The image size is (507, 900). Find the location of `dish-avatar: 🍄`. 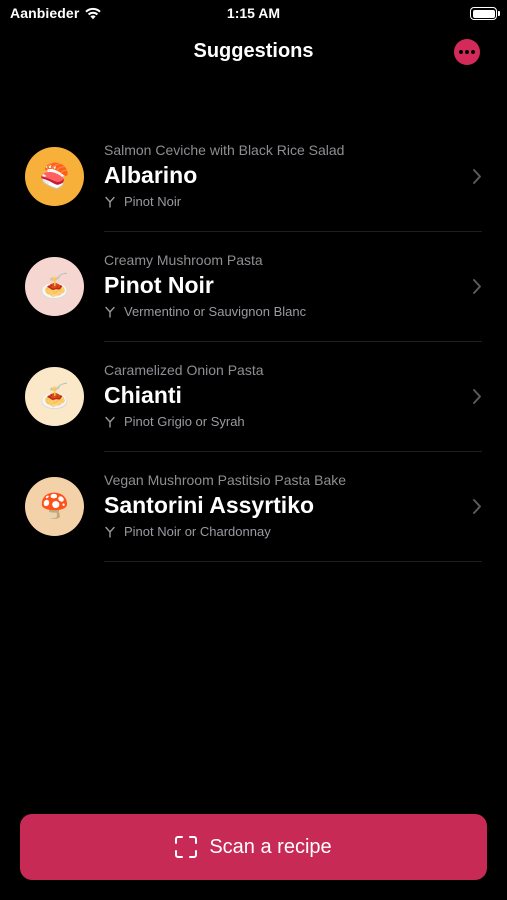

dish-avatar: 🍄 is located at coordinates (54, 506).